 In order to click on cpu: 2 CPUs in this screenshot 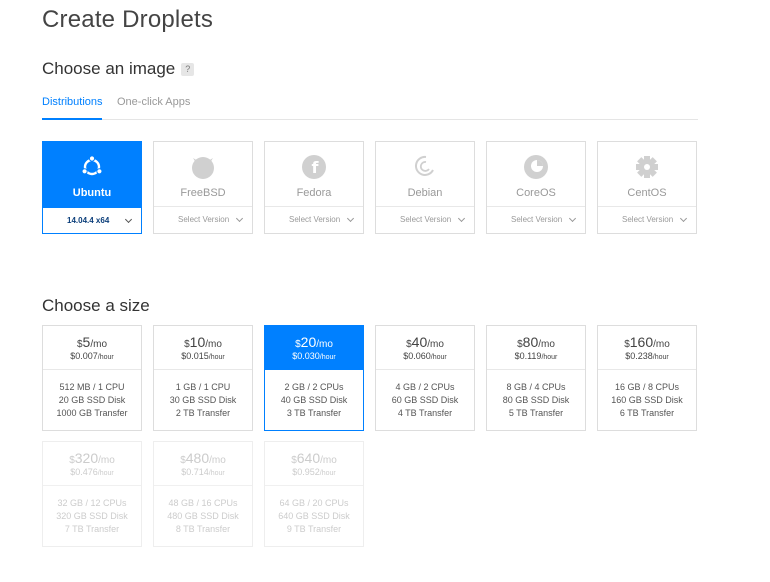, I will do `click(328, 387)`.